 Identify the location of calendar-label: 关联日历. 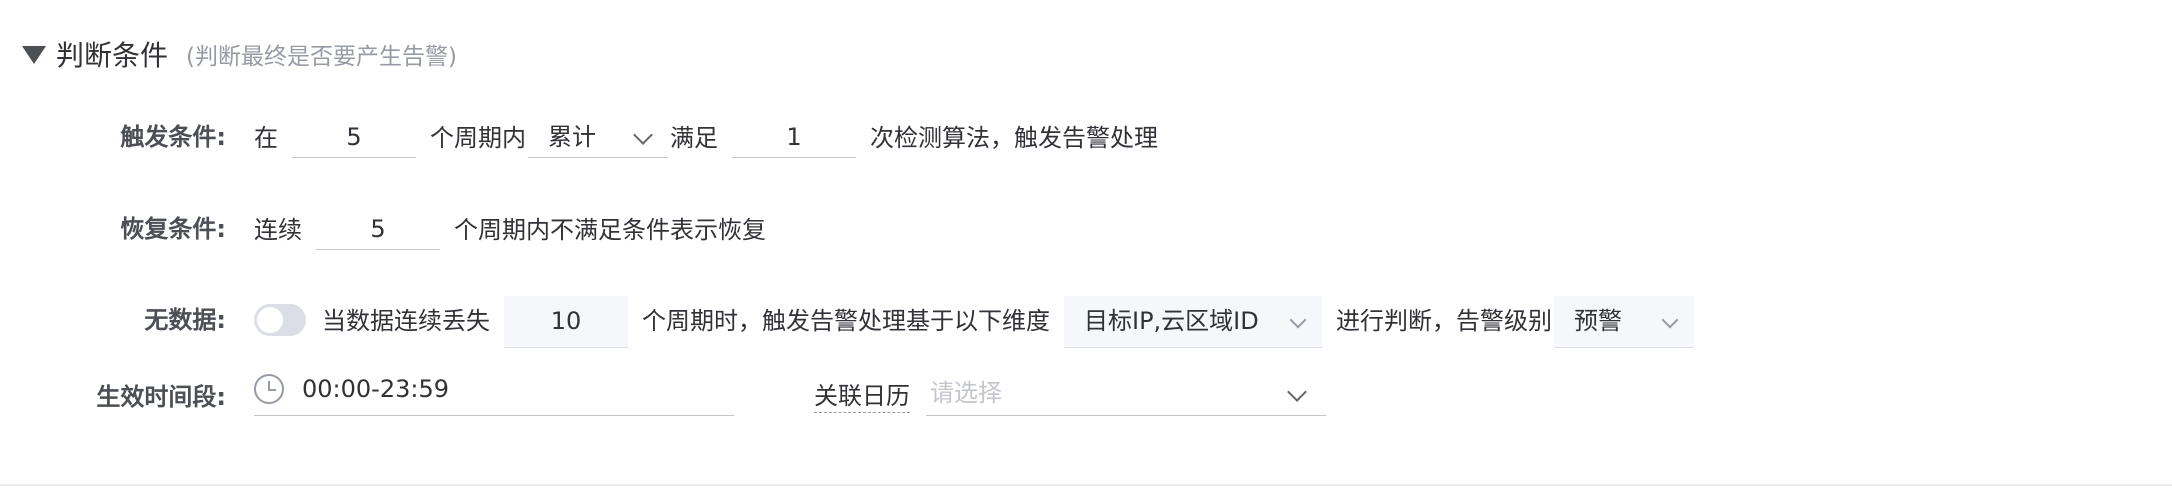
(862, 396).